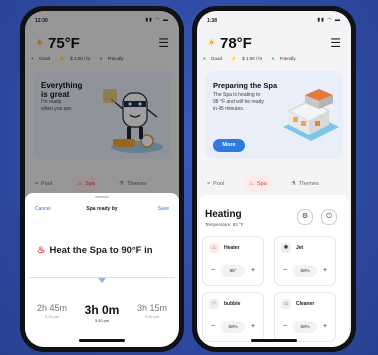 This screenshot has width=378, height=355. What do you see at coordinates (223, 214) in the screenshot?
I see `heating-title: Heating` at bounding box center [223, 214].